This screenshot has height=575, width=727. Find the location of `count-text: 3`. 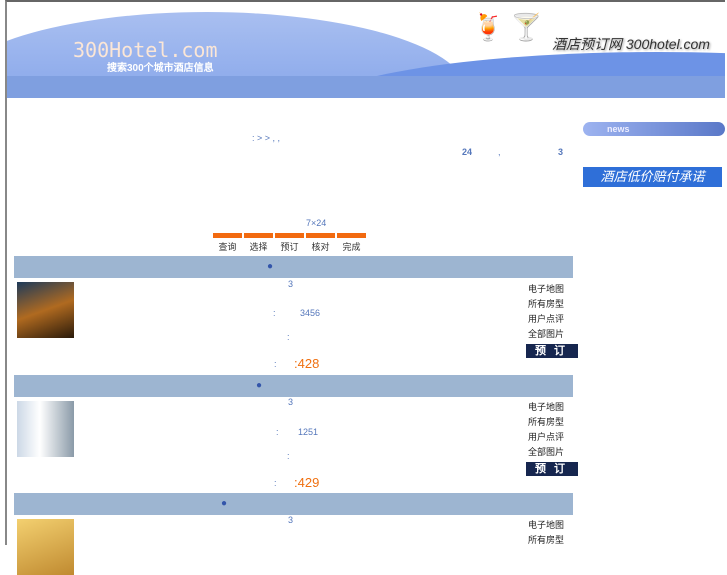

count-text: 3 is located at coordinates (561, 152).